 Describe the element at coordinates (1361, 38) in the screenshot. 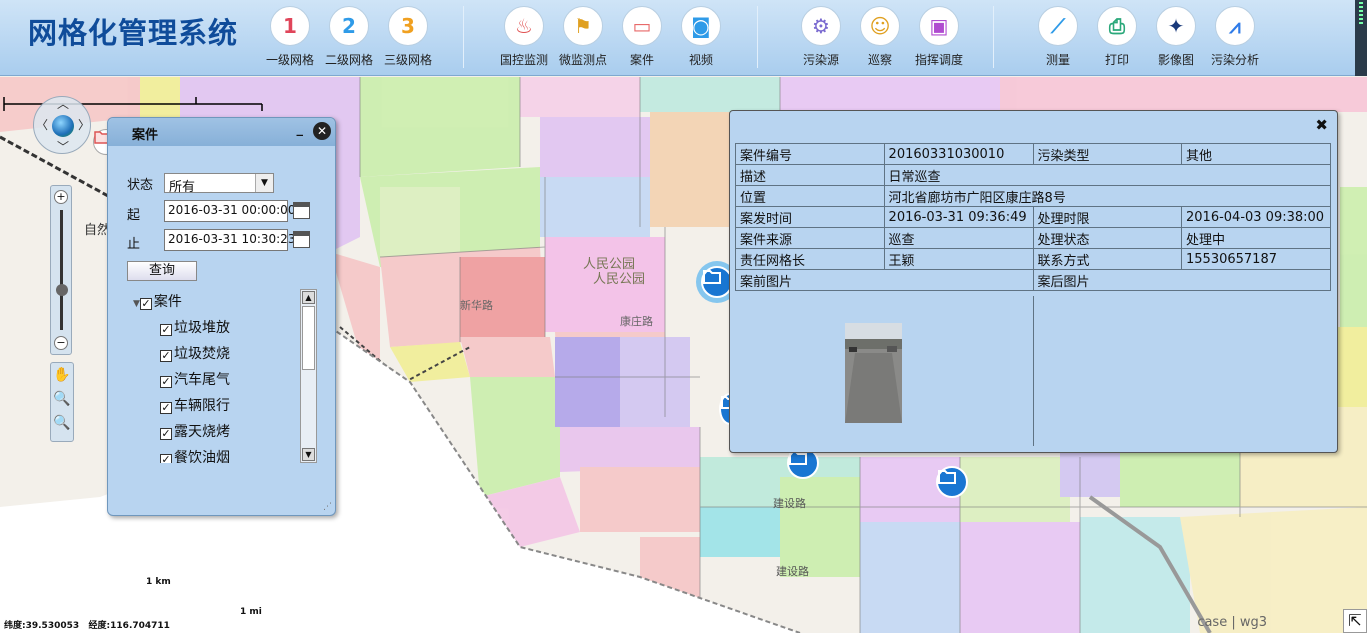

I see `toolbar-grip` at that location.